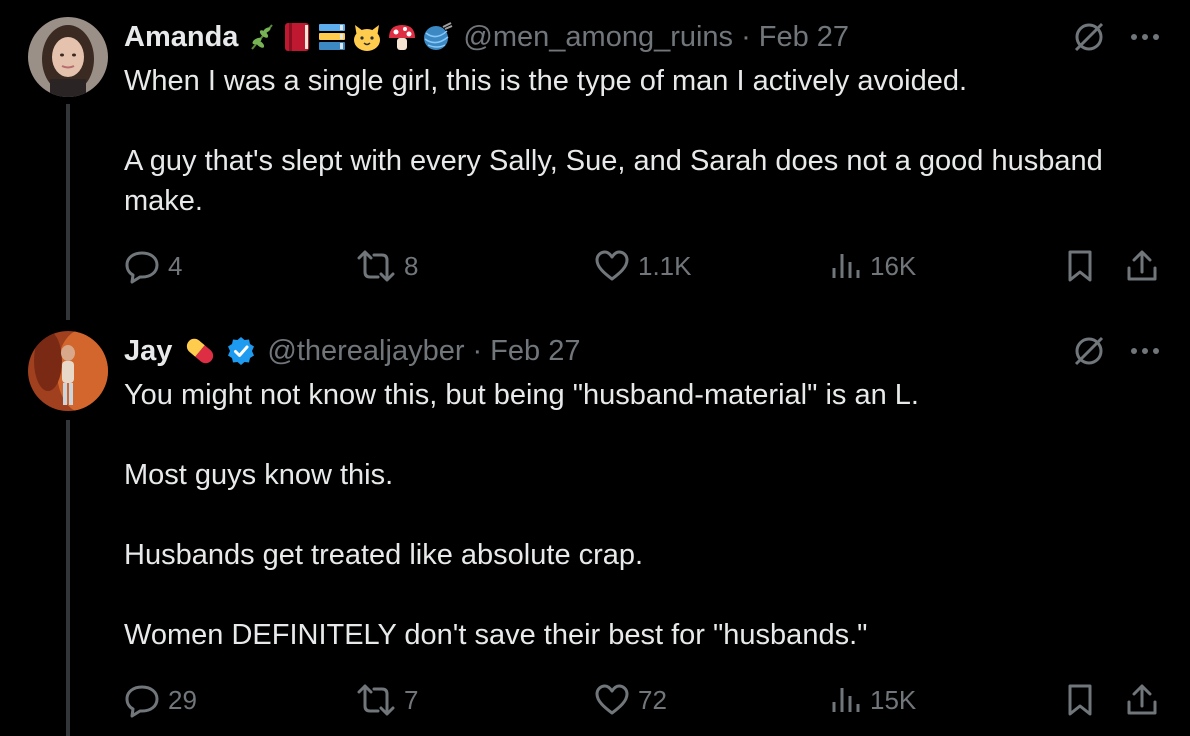 This screenshot has width=1190, height=736. What do you see at coordinates (402, 37) in the screenshot?
I see `mushroom-icon` at bounding box center [402, 37].